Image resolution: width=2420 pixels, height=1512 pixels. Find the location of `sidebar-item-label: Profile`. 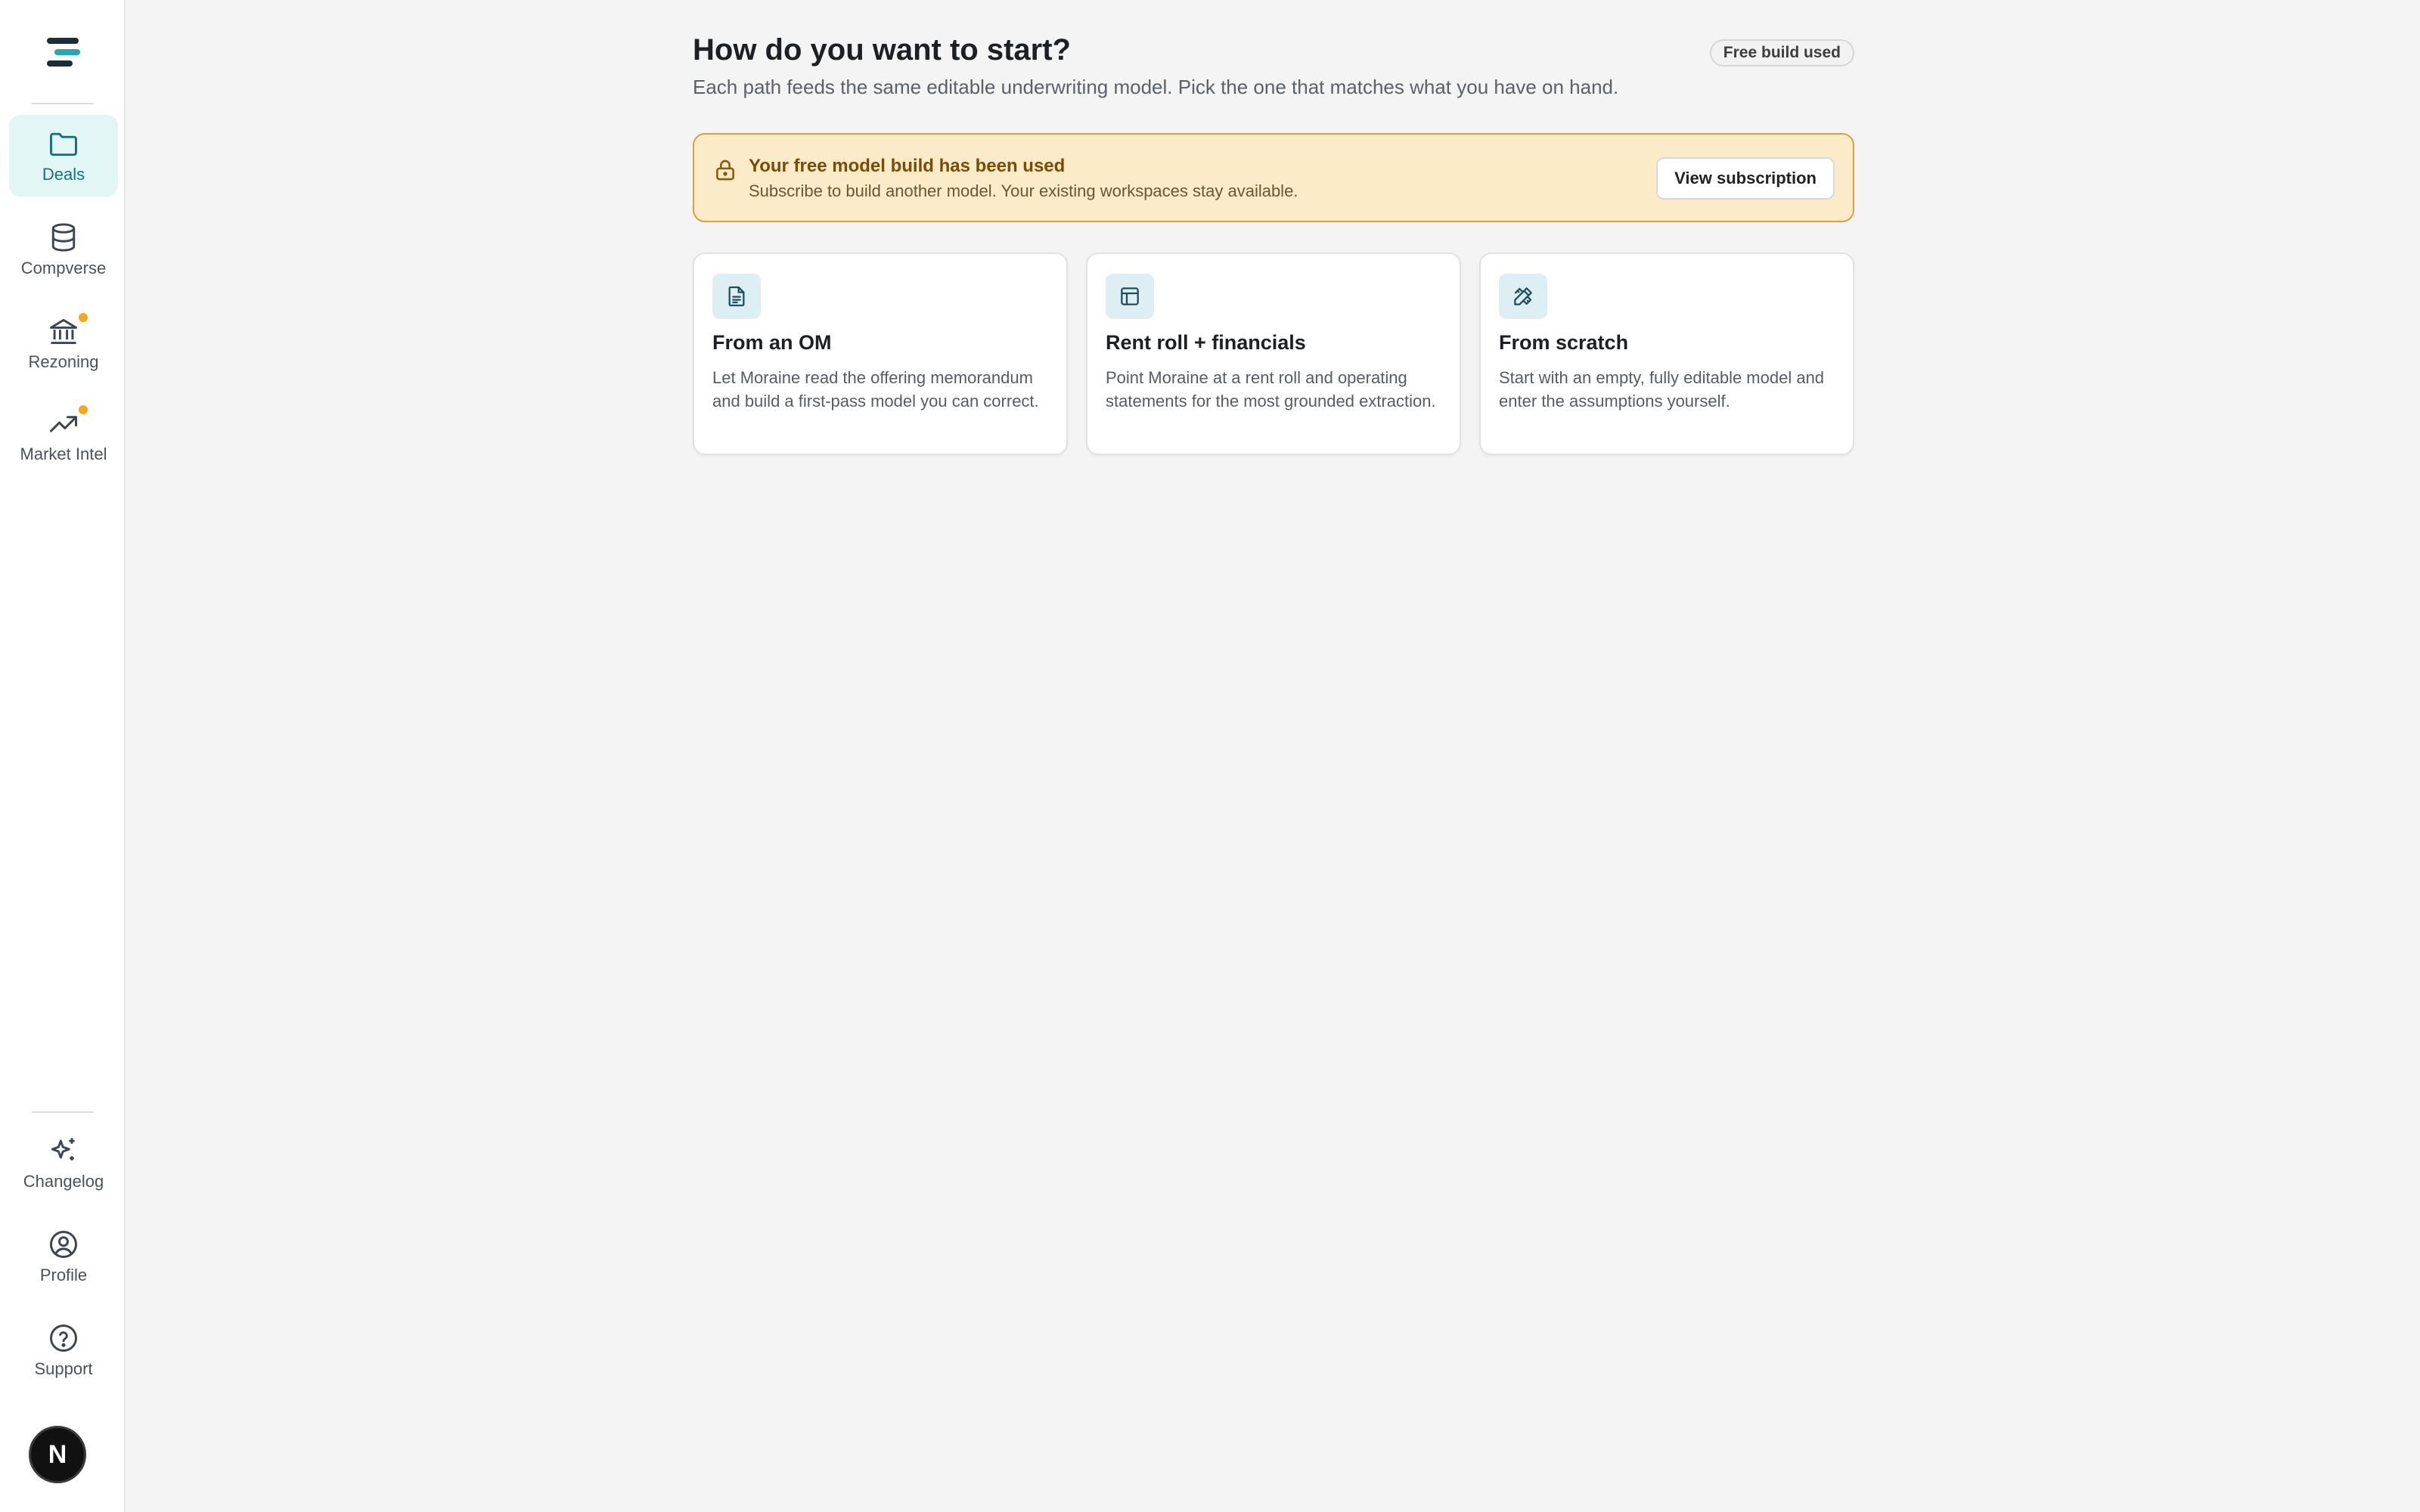

sidebar-item-label: Profile is located at coordinates (64, 1275).